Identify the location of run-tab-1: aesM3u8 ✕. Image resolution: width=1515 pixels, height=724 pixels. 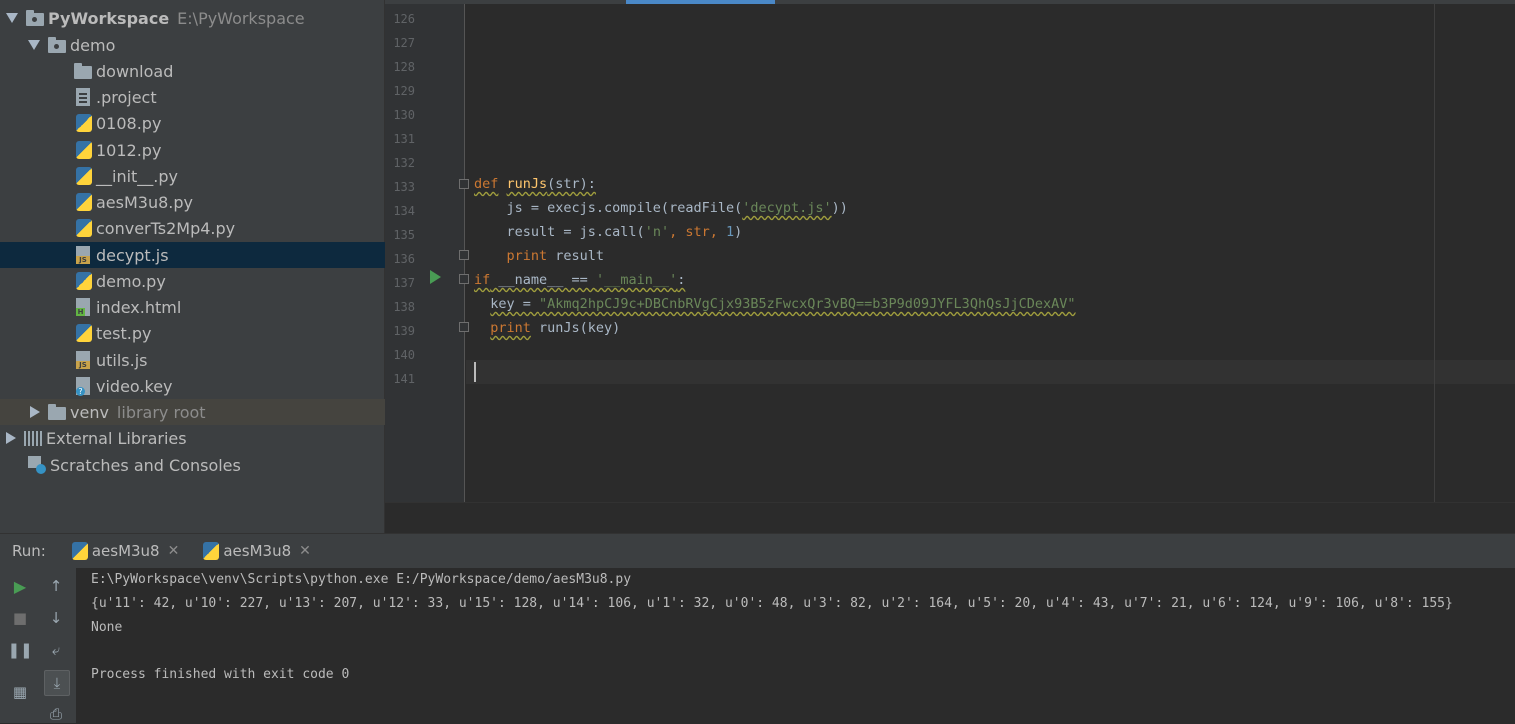
(125, 551).